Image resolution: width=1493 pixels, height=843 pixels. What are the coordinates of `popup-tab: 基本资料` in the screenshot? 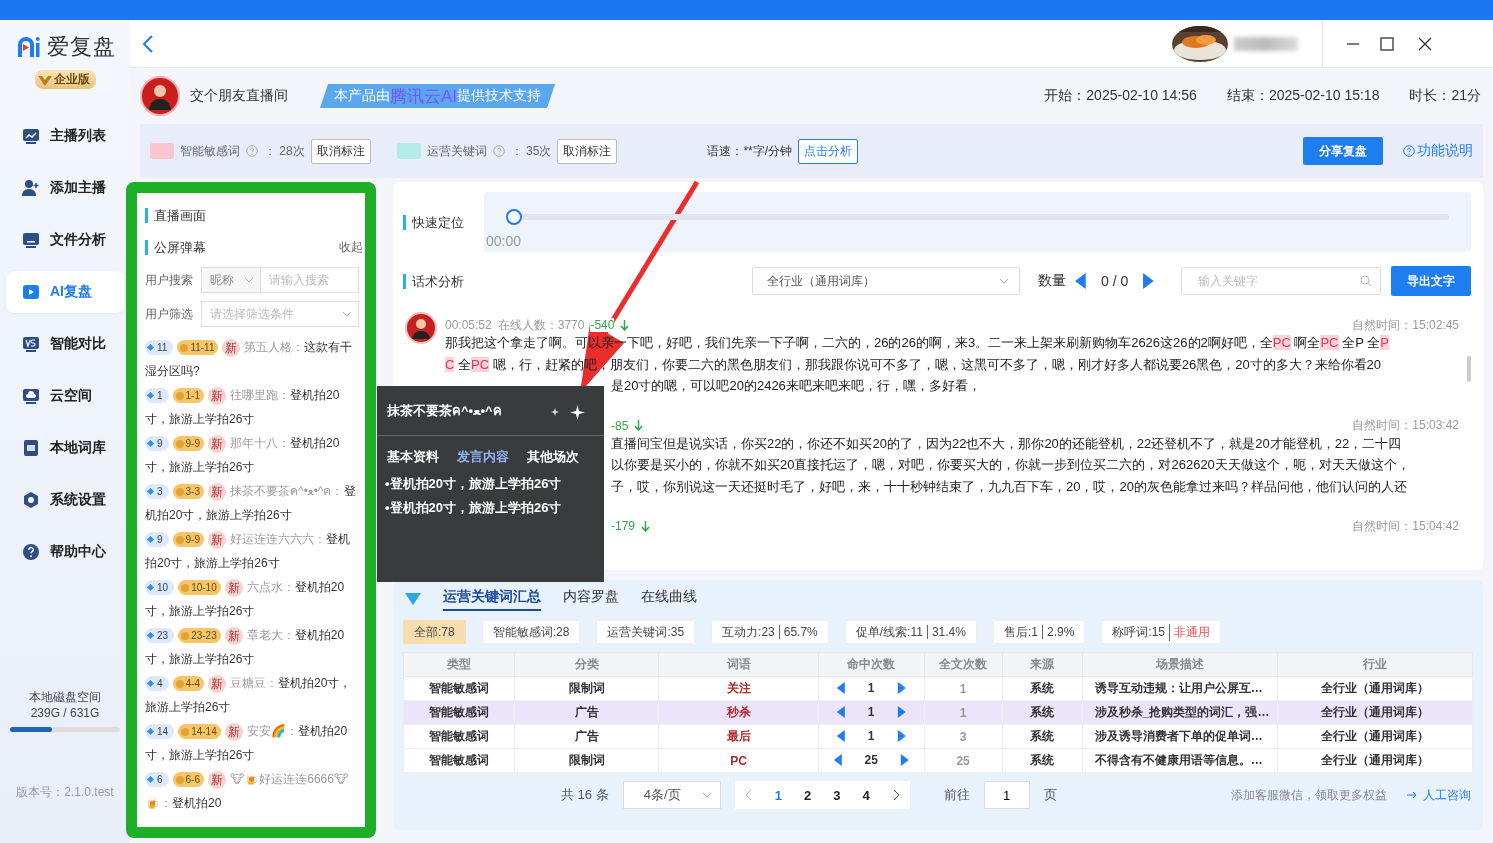 It's located at (413, 457).